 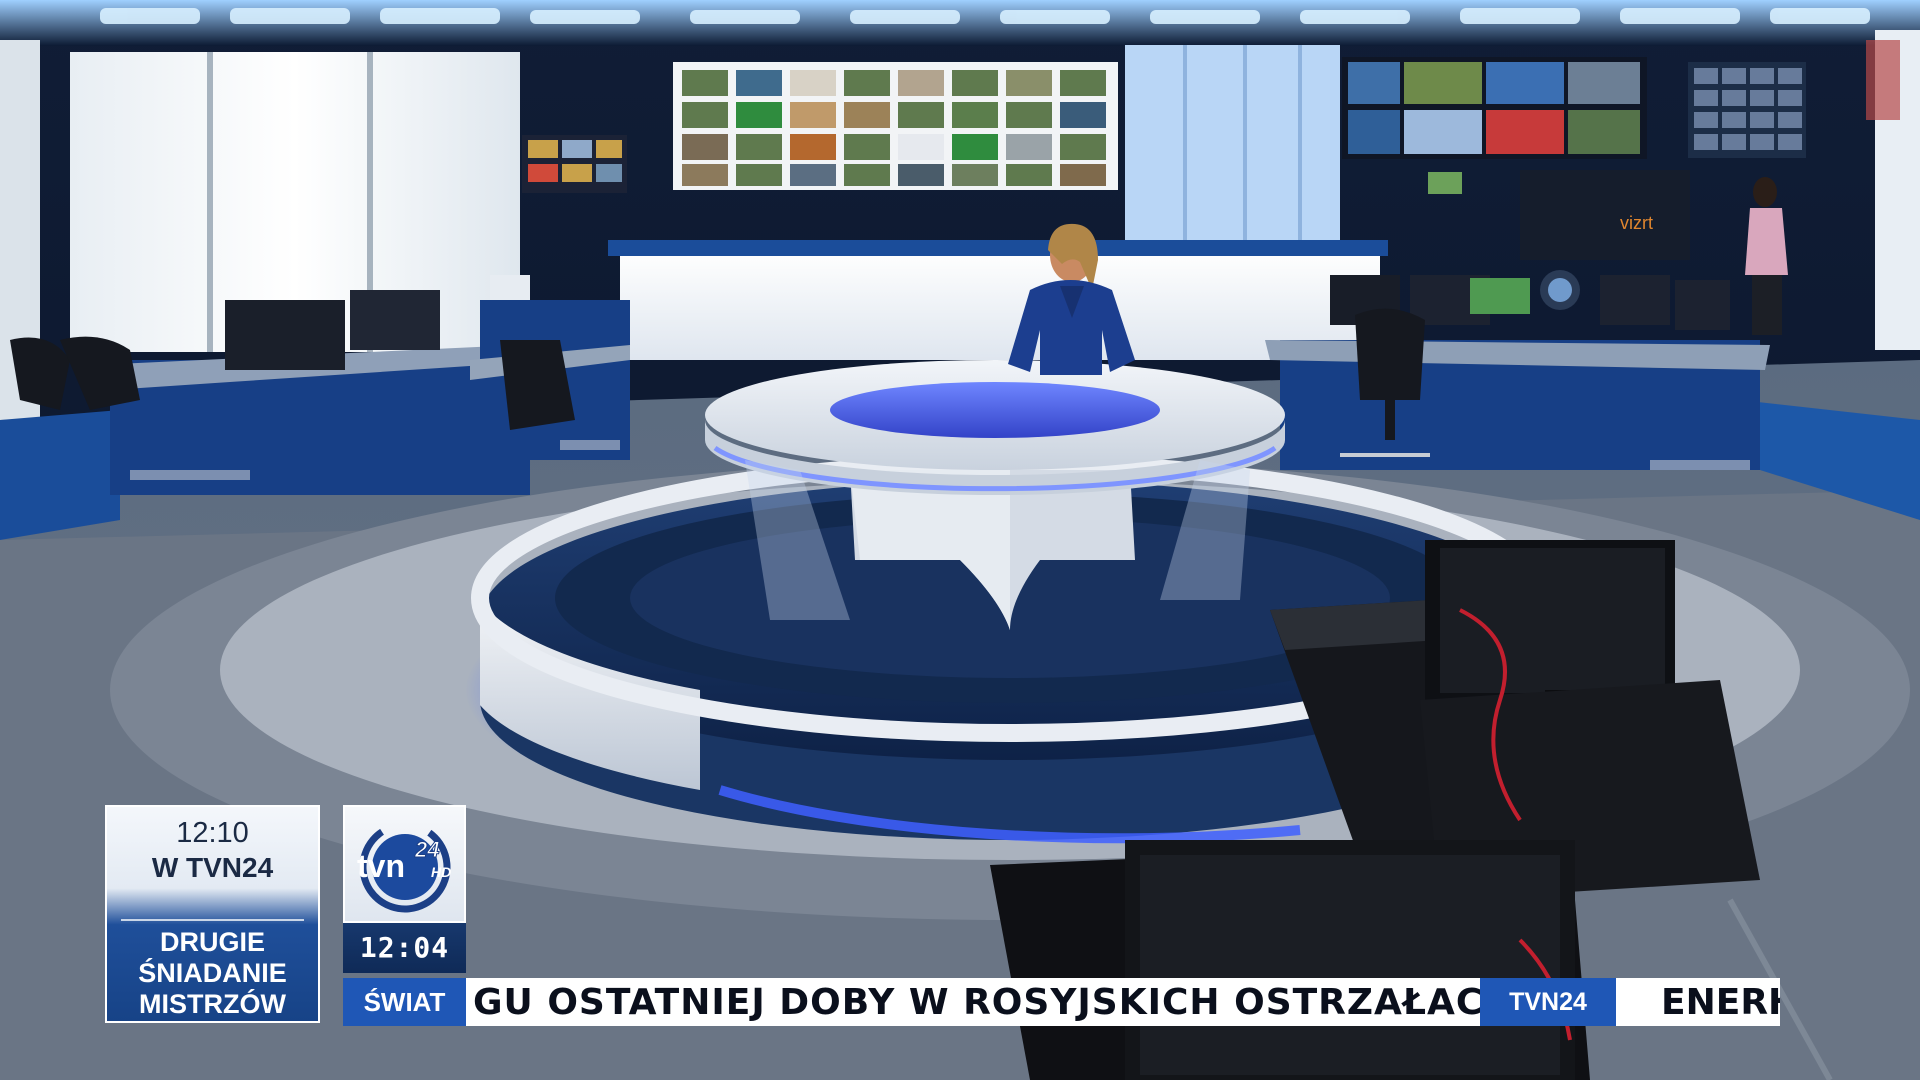 What do you see at coordinates (1548, 1002) in the screenshot?
I see `ticker-brand-label: TVN24` at bounding box center [1548, 1002].